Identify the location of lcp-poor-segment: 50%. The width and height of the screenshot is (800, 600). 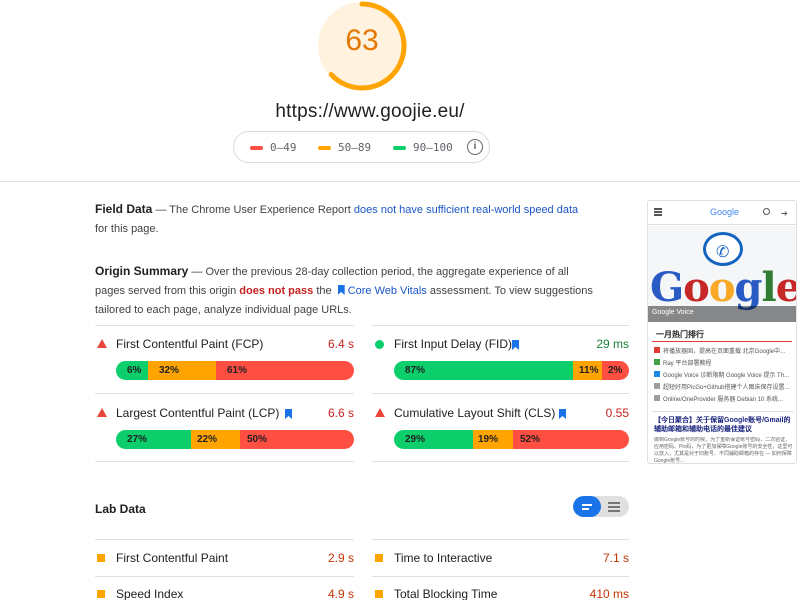
(297, 439).